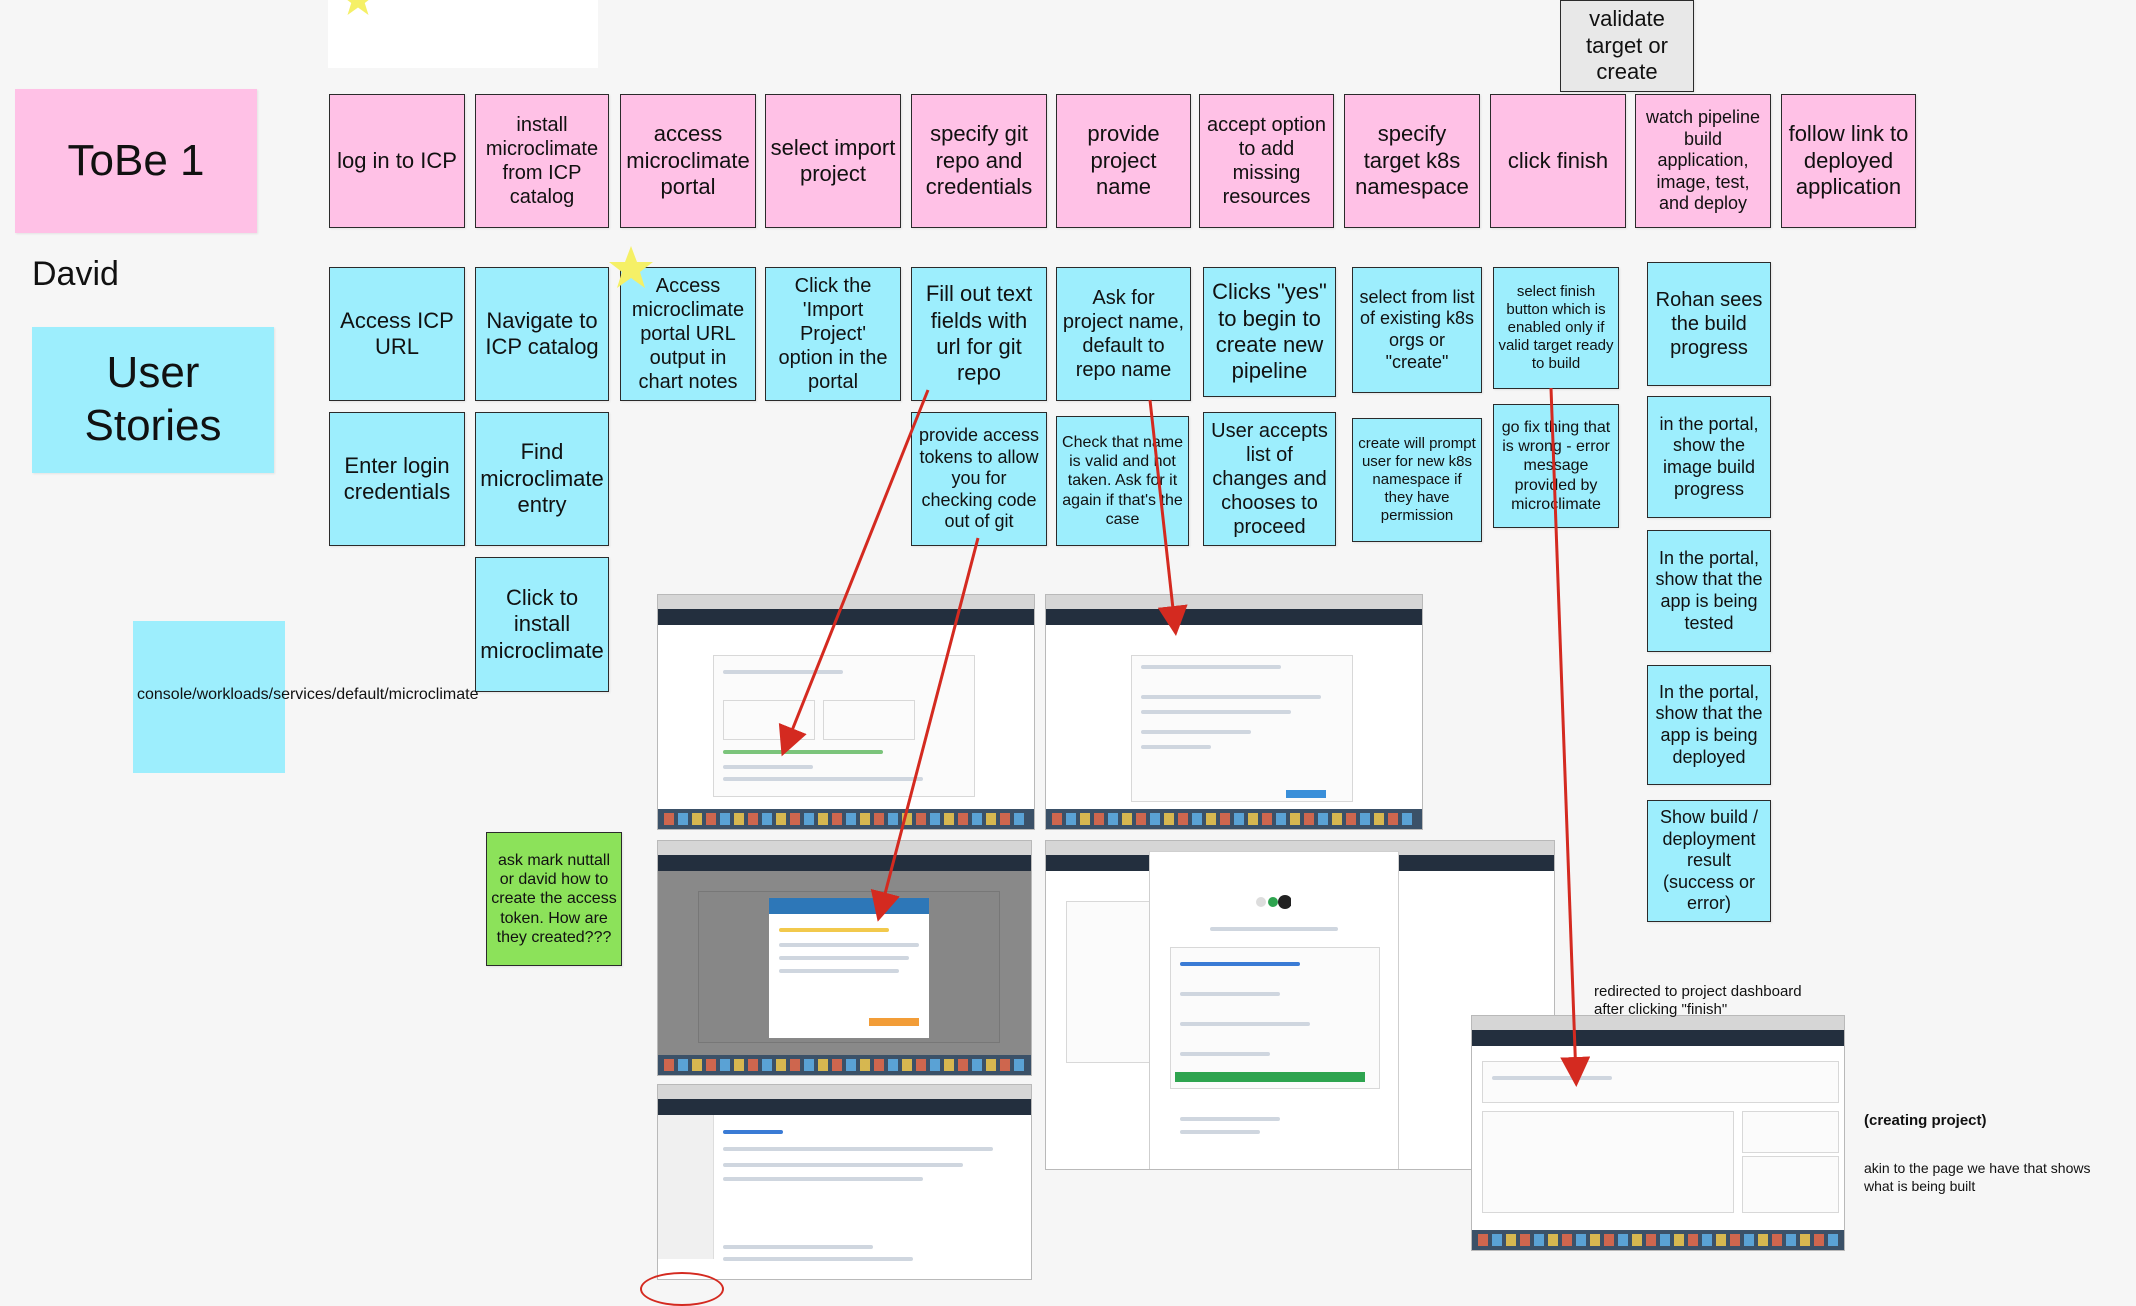 The image size is (2136, 1306). I want to click on story-card: Navigate to ICP catalog, so click(542, 334).